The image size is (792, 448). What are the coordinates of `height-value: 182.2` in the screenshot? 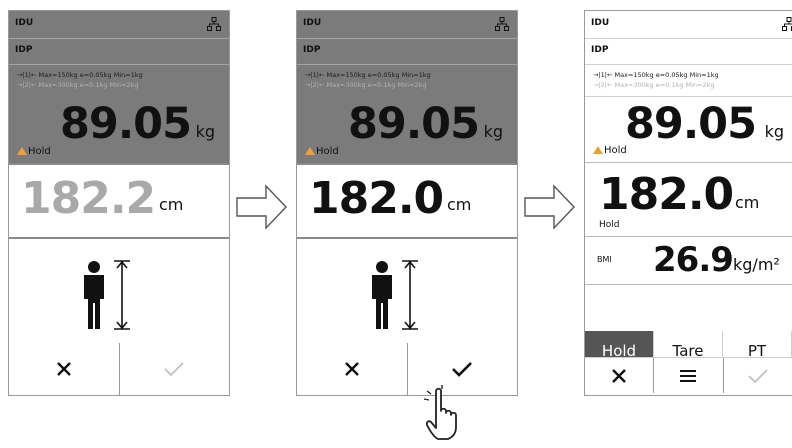 It's located at (88, 198).